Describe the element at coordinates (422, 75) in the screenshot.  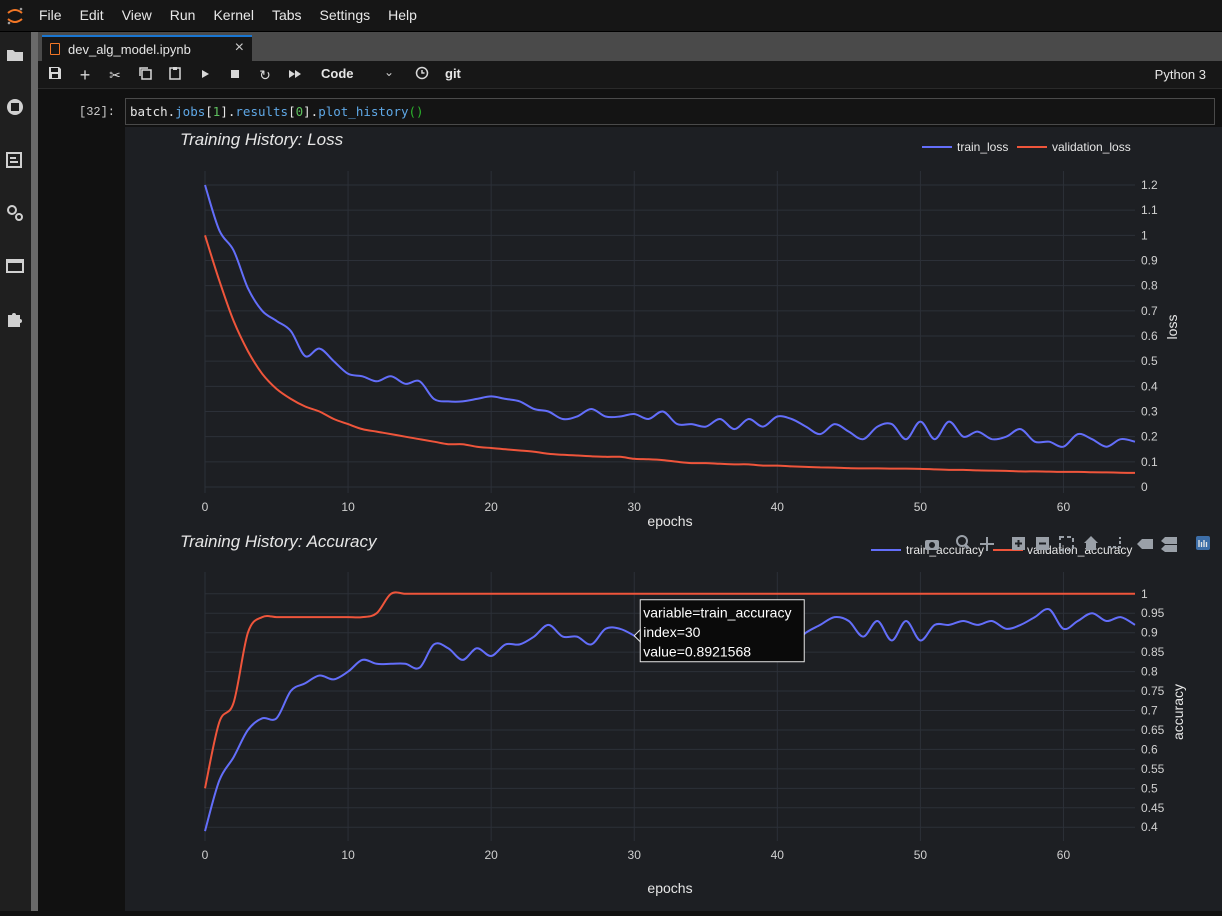
I see `clock-icon` at that location.